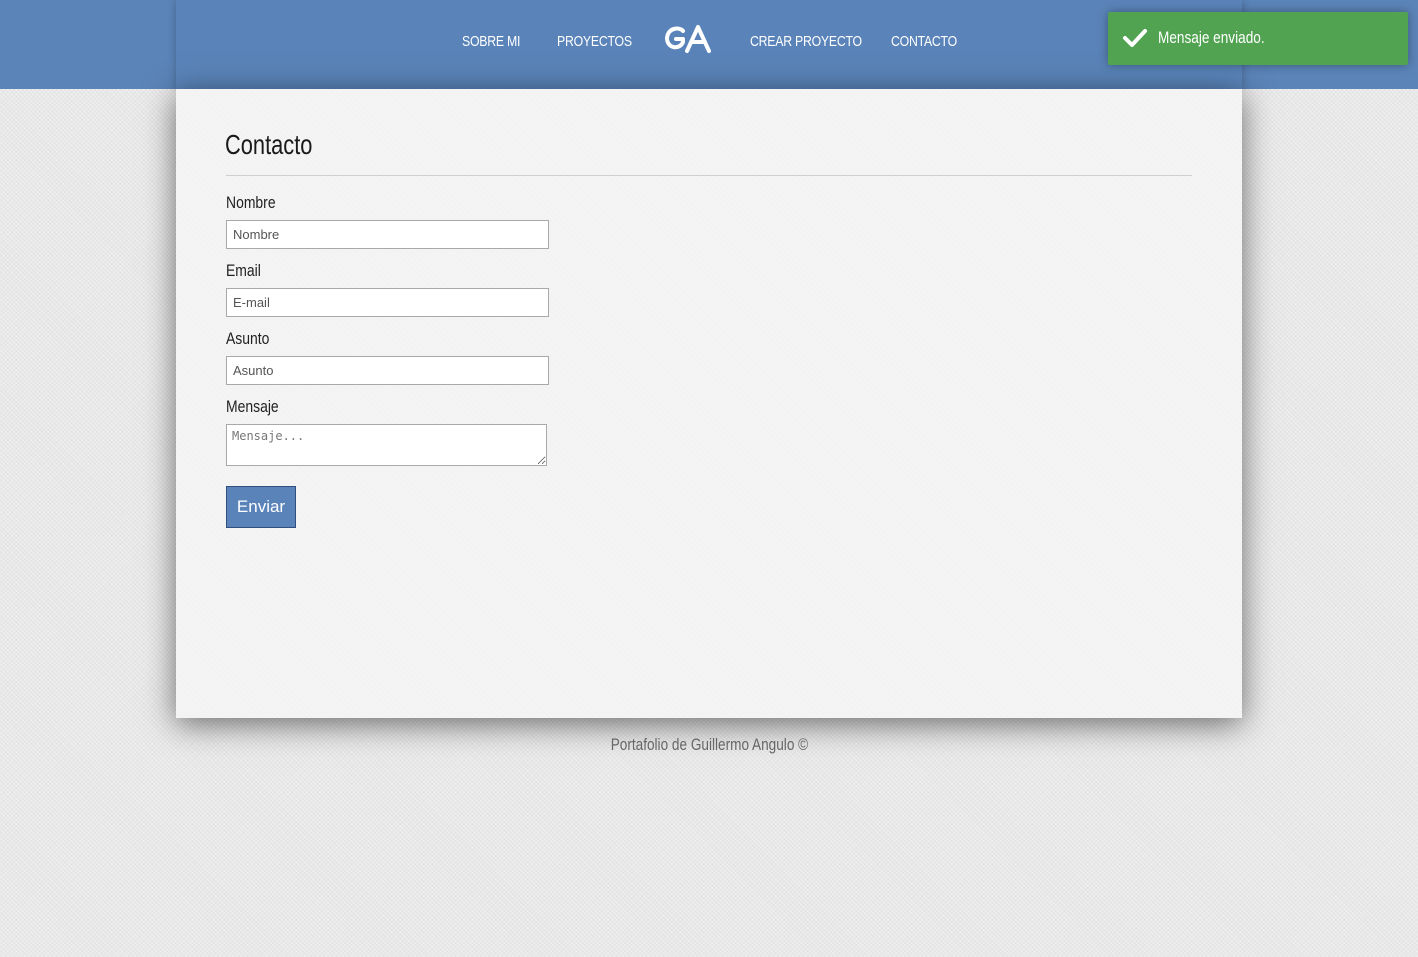 Image resolution: width=1418 pixels, height=957 pixels. I want to click on nav-item-crear-proyecto: CREAR PROYECTO, so click(806, 41).